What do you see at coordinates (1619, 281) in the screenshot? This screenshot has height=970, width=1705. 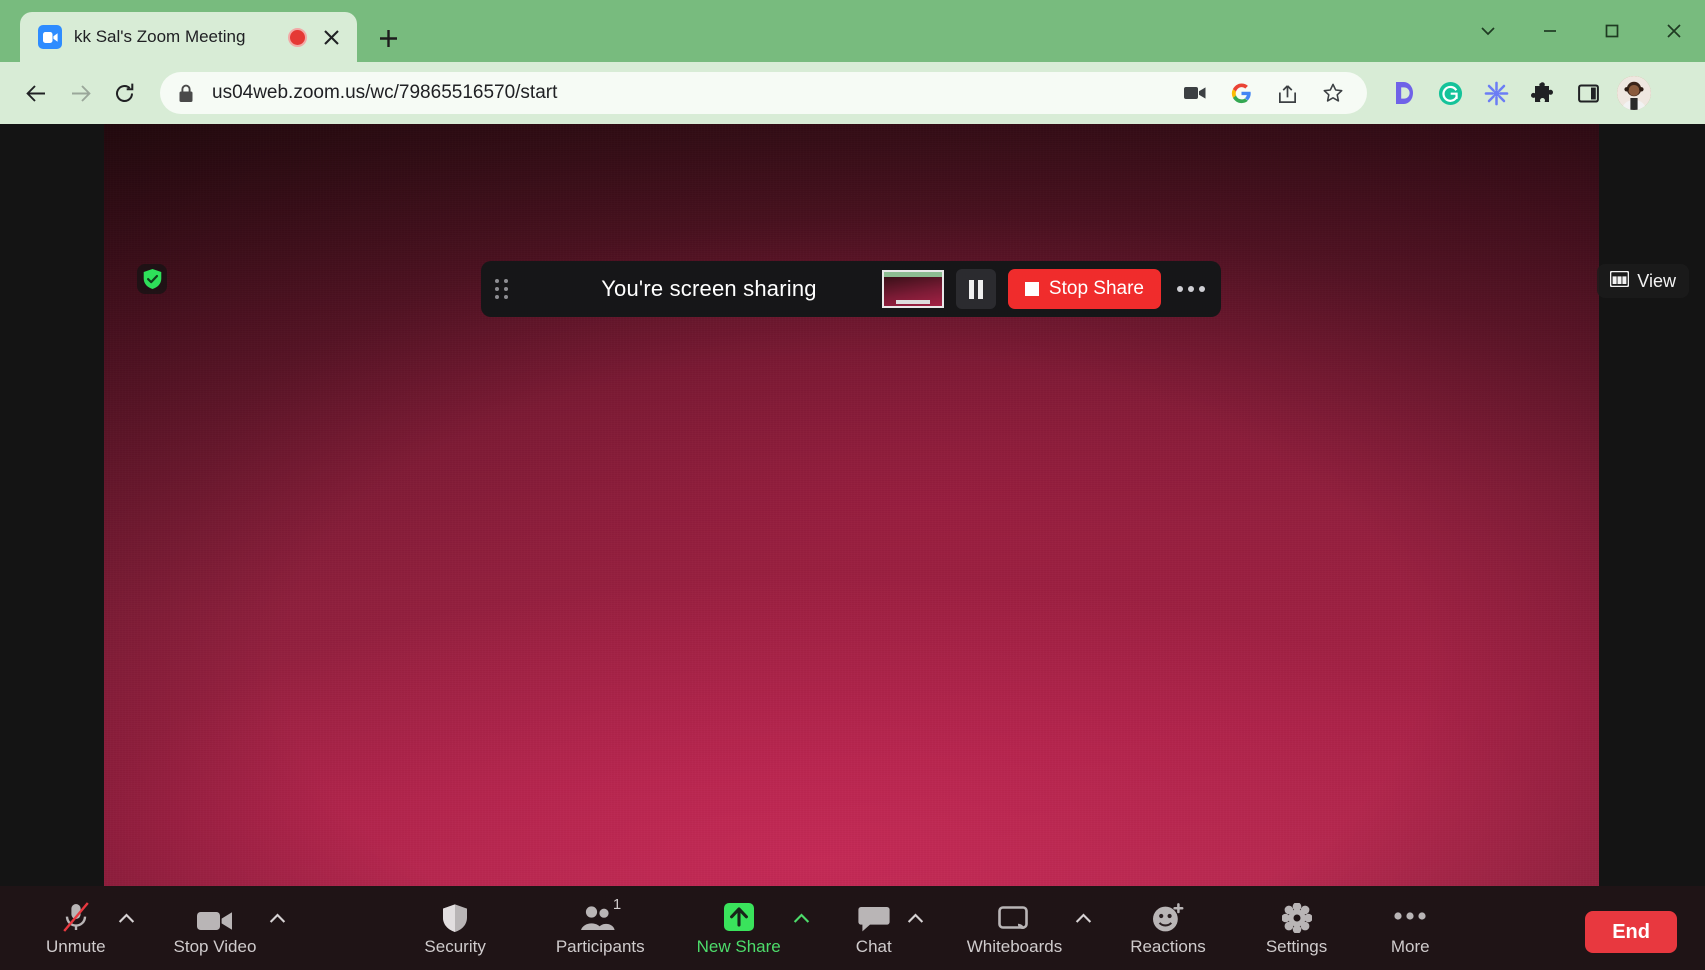 I see `grid-view-icon` at bounding box center [1619, 281].